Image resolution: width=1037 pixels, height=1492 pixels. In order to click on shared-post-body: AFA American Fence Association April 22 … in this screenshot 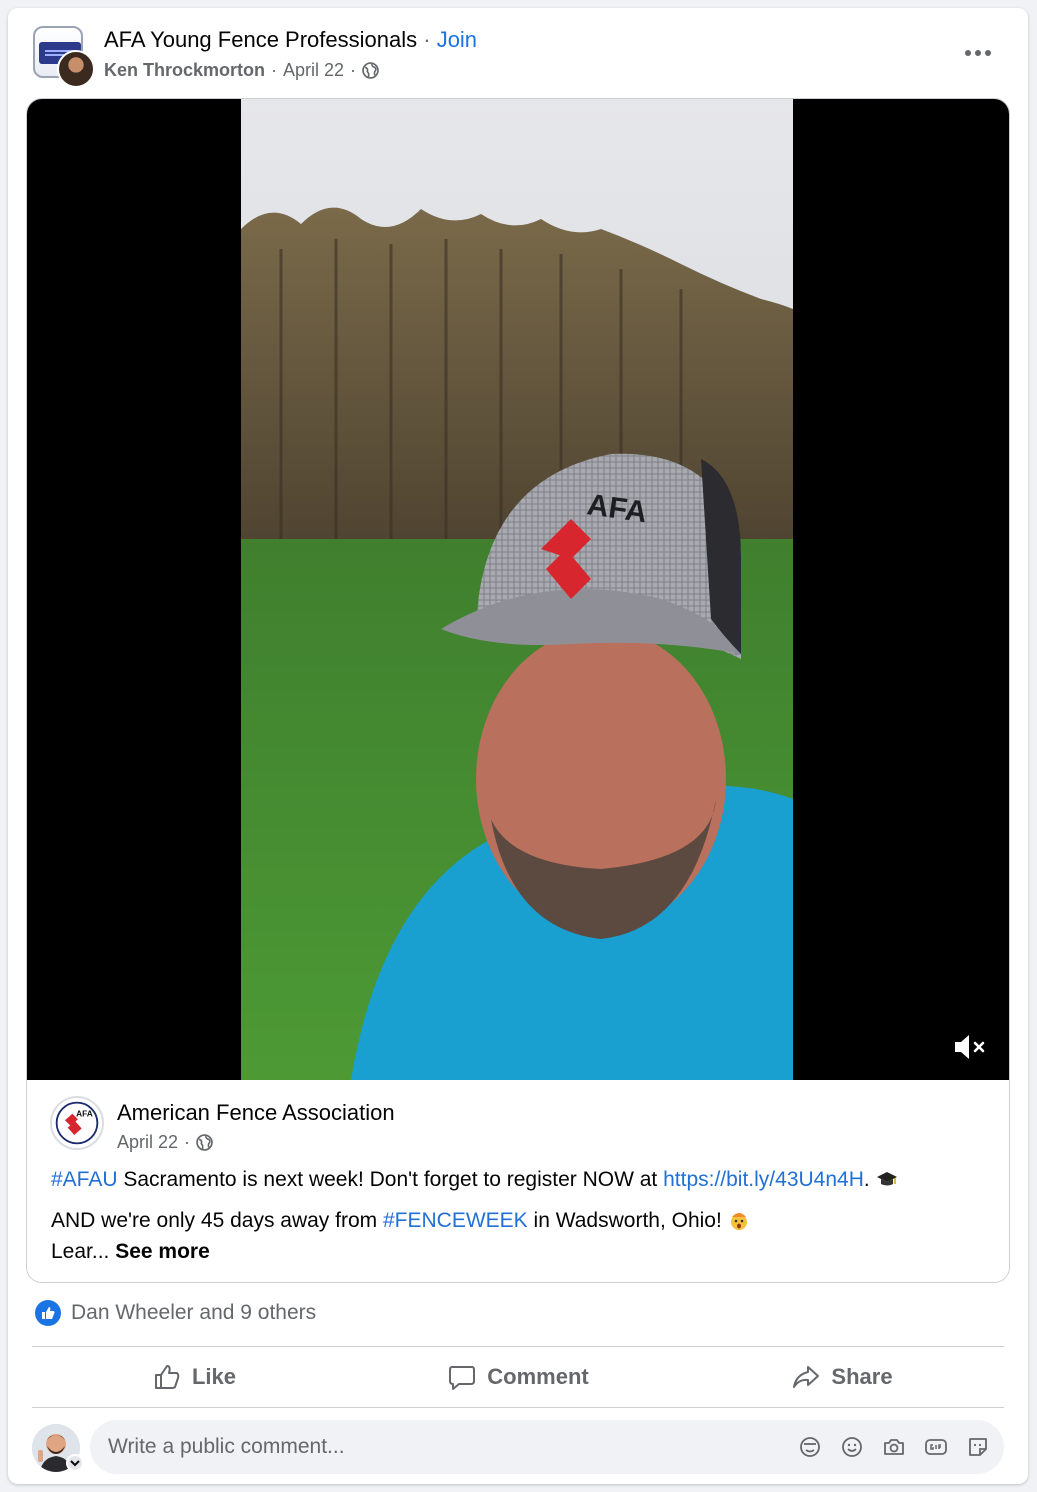, I will do `click(518, 1181)`.